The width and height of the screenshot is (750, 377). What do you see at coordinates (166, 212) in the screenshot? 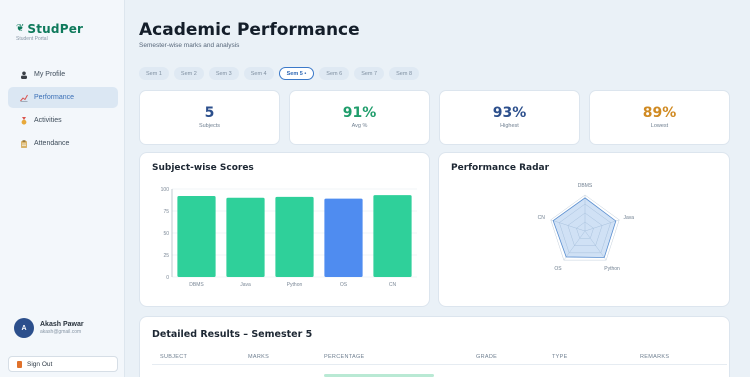
I see `y-tick-label: 75` at bounding box center [166, 212].